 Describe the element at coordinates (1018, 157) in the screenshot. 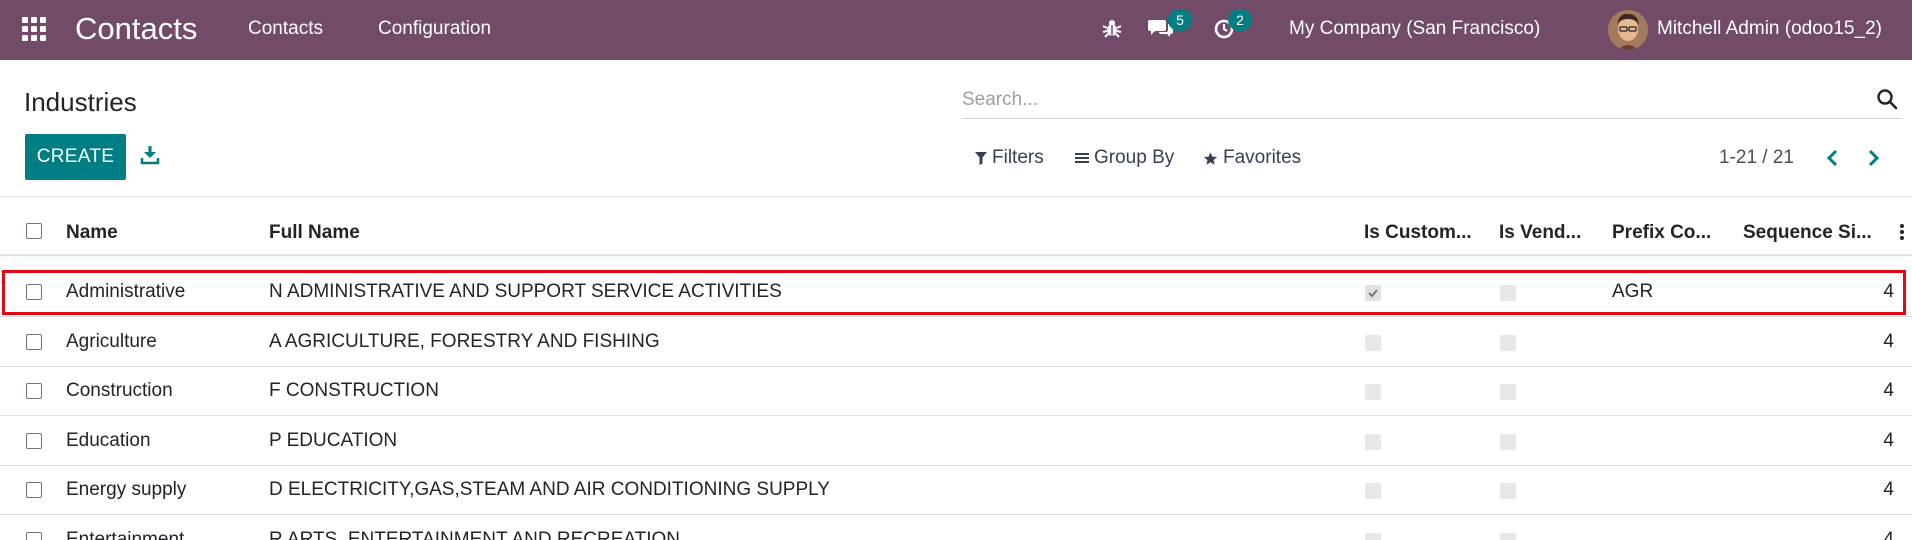

I see `filters-label: Filters` at that location.